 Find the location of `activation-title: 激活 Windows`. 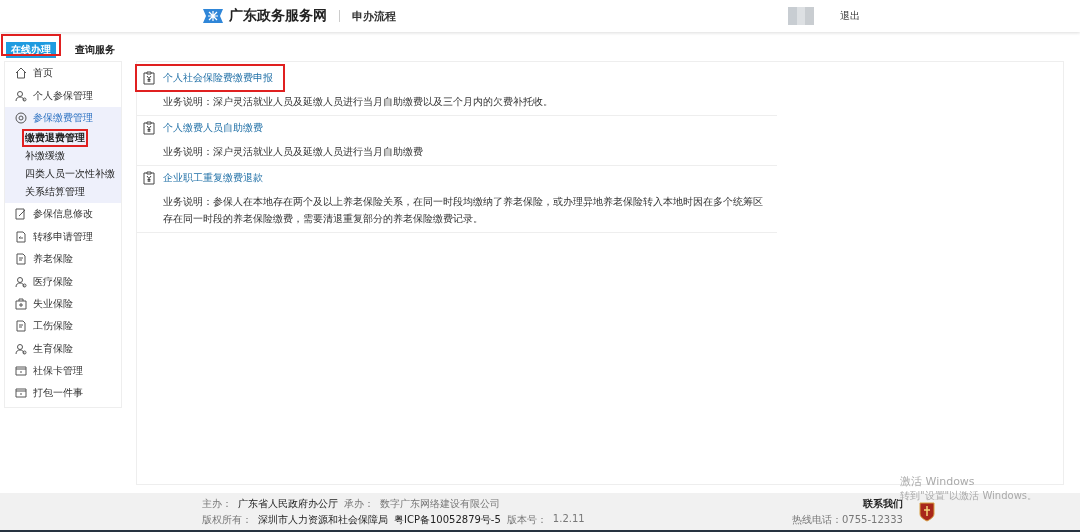

activation-title: 激活 Windows is located at coordinates (938, 481).